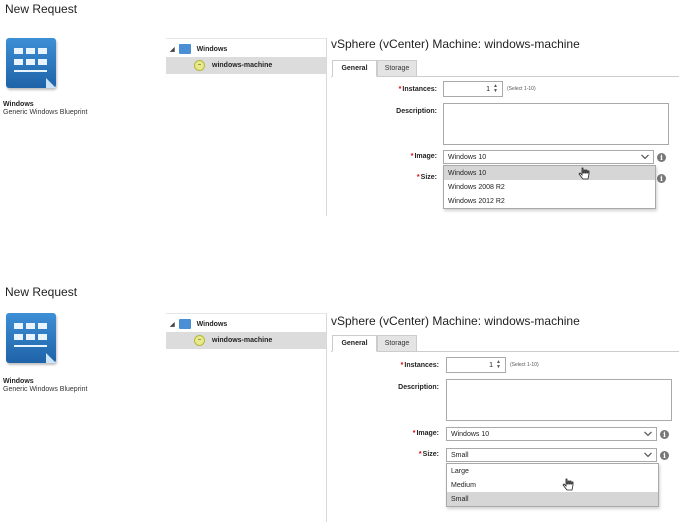 The height and width of the screenshot is (522, 679). I want to click on dropdown-option-large: Large, so click(552, 471).